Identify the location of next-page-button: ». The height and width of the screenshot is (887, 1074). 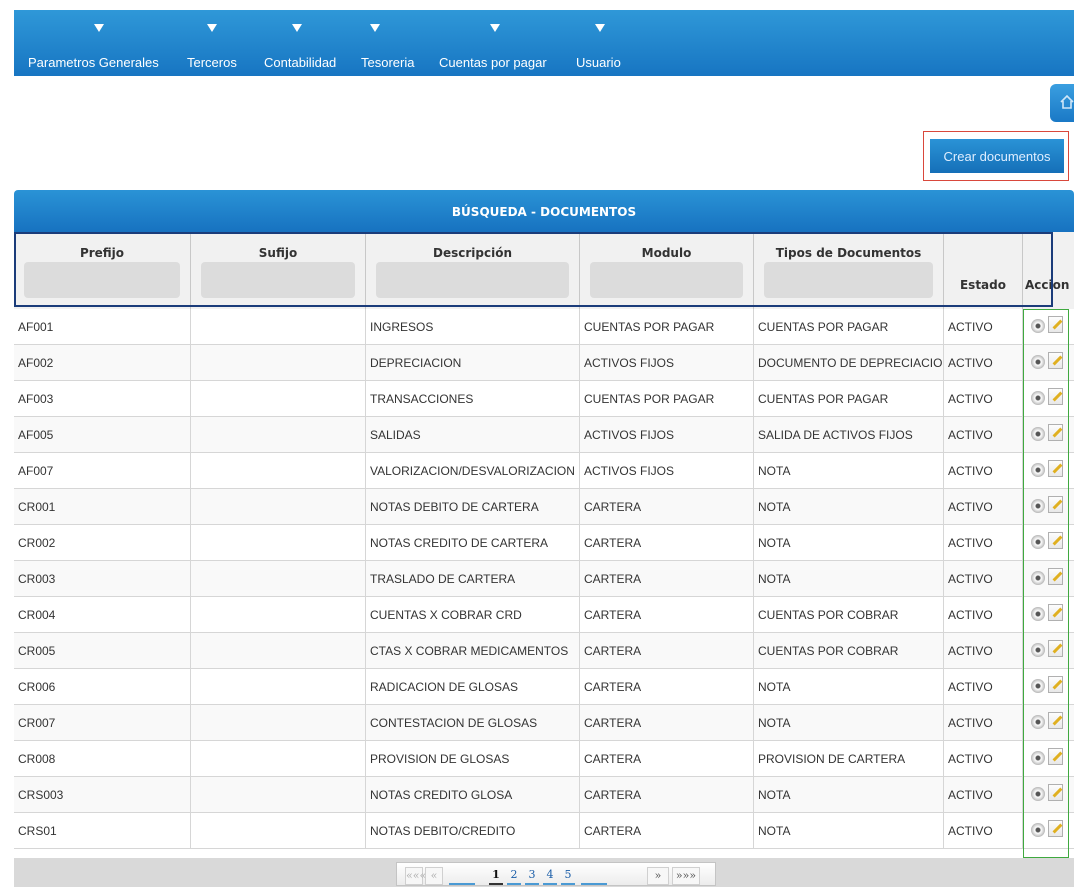
(658, 876).